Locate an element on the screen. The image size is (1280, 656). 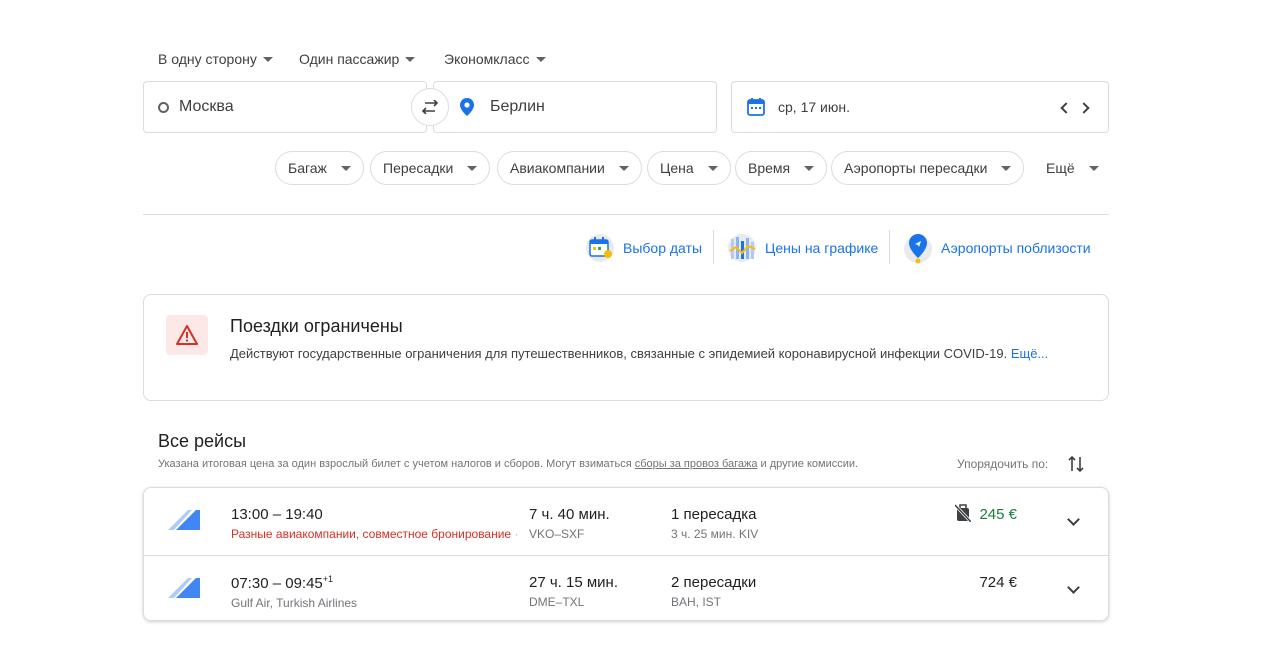
filter-connecting-airports: Аэропорты пересадки is located at coordinates (928, 168).